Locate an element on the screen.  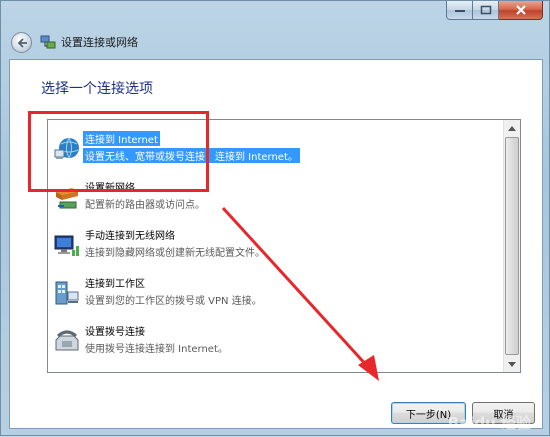
back-arrow-icon is located at coordinates (22, 42).